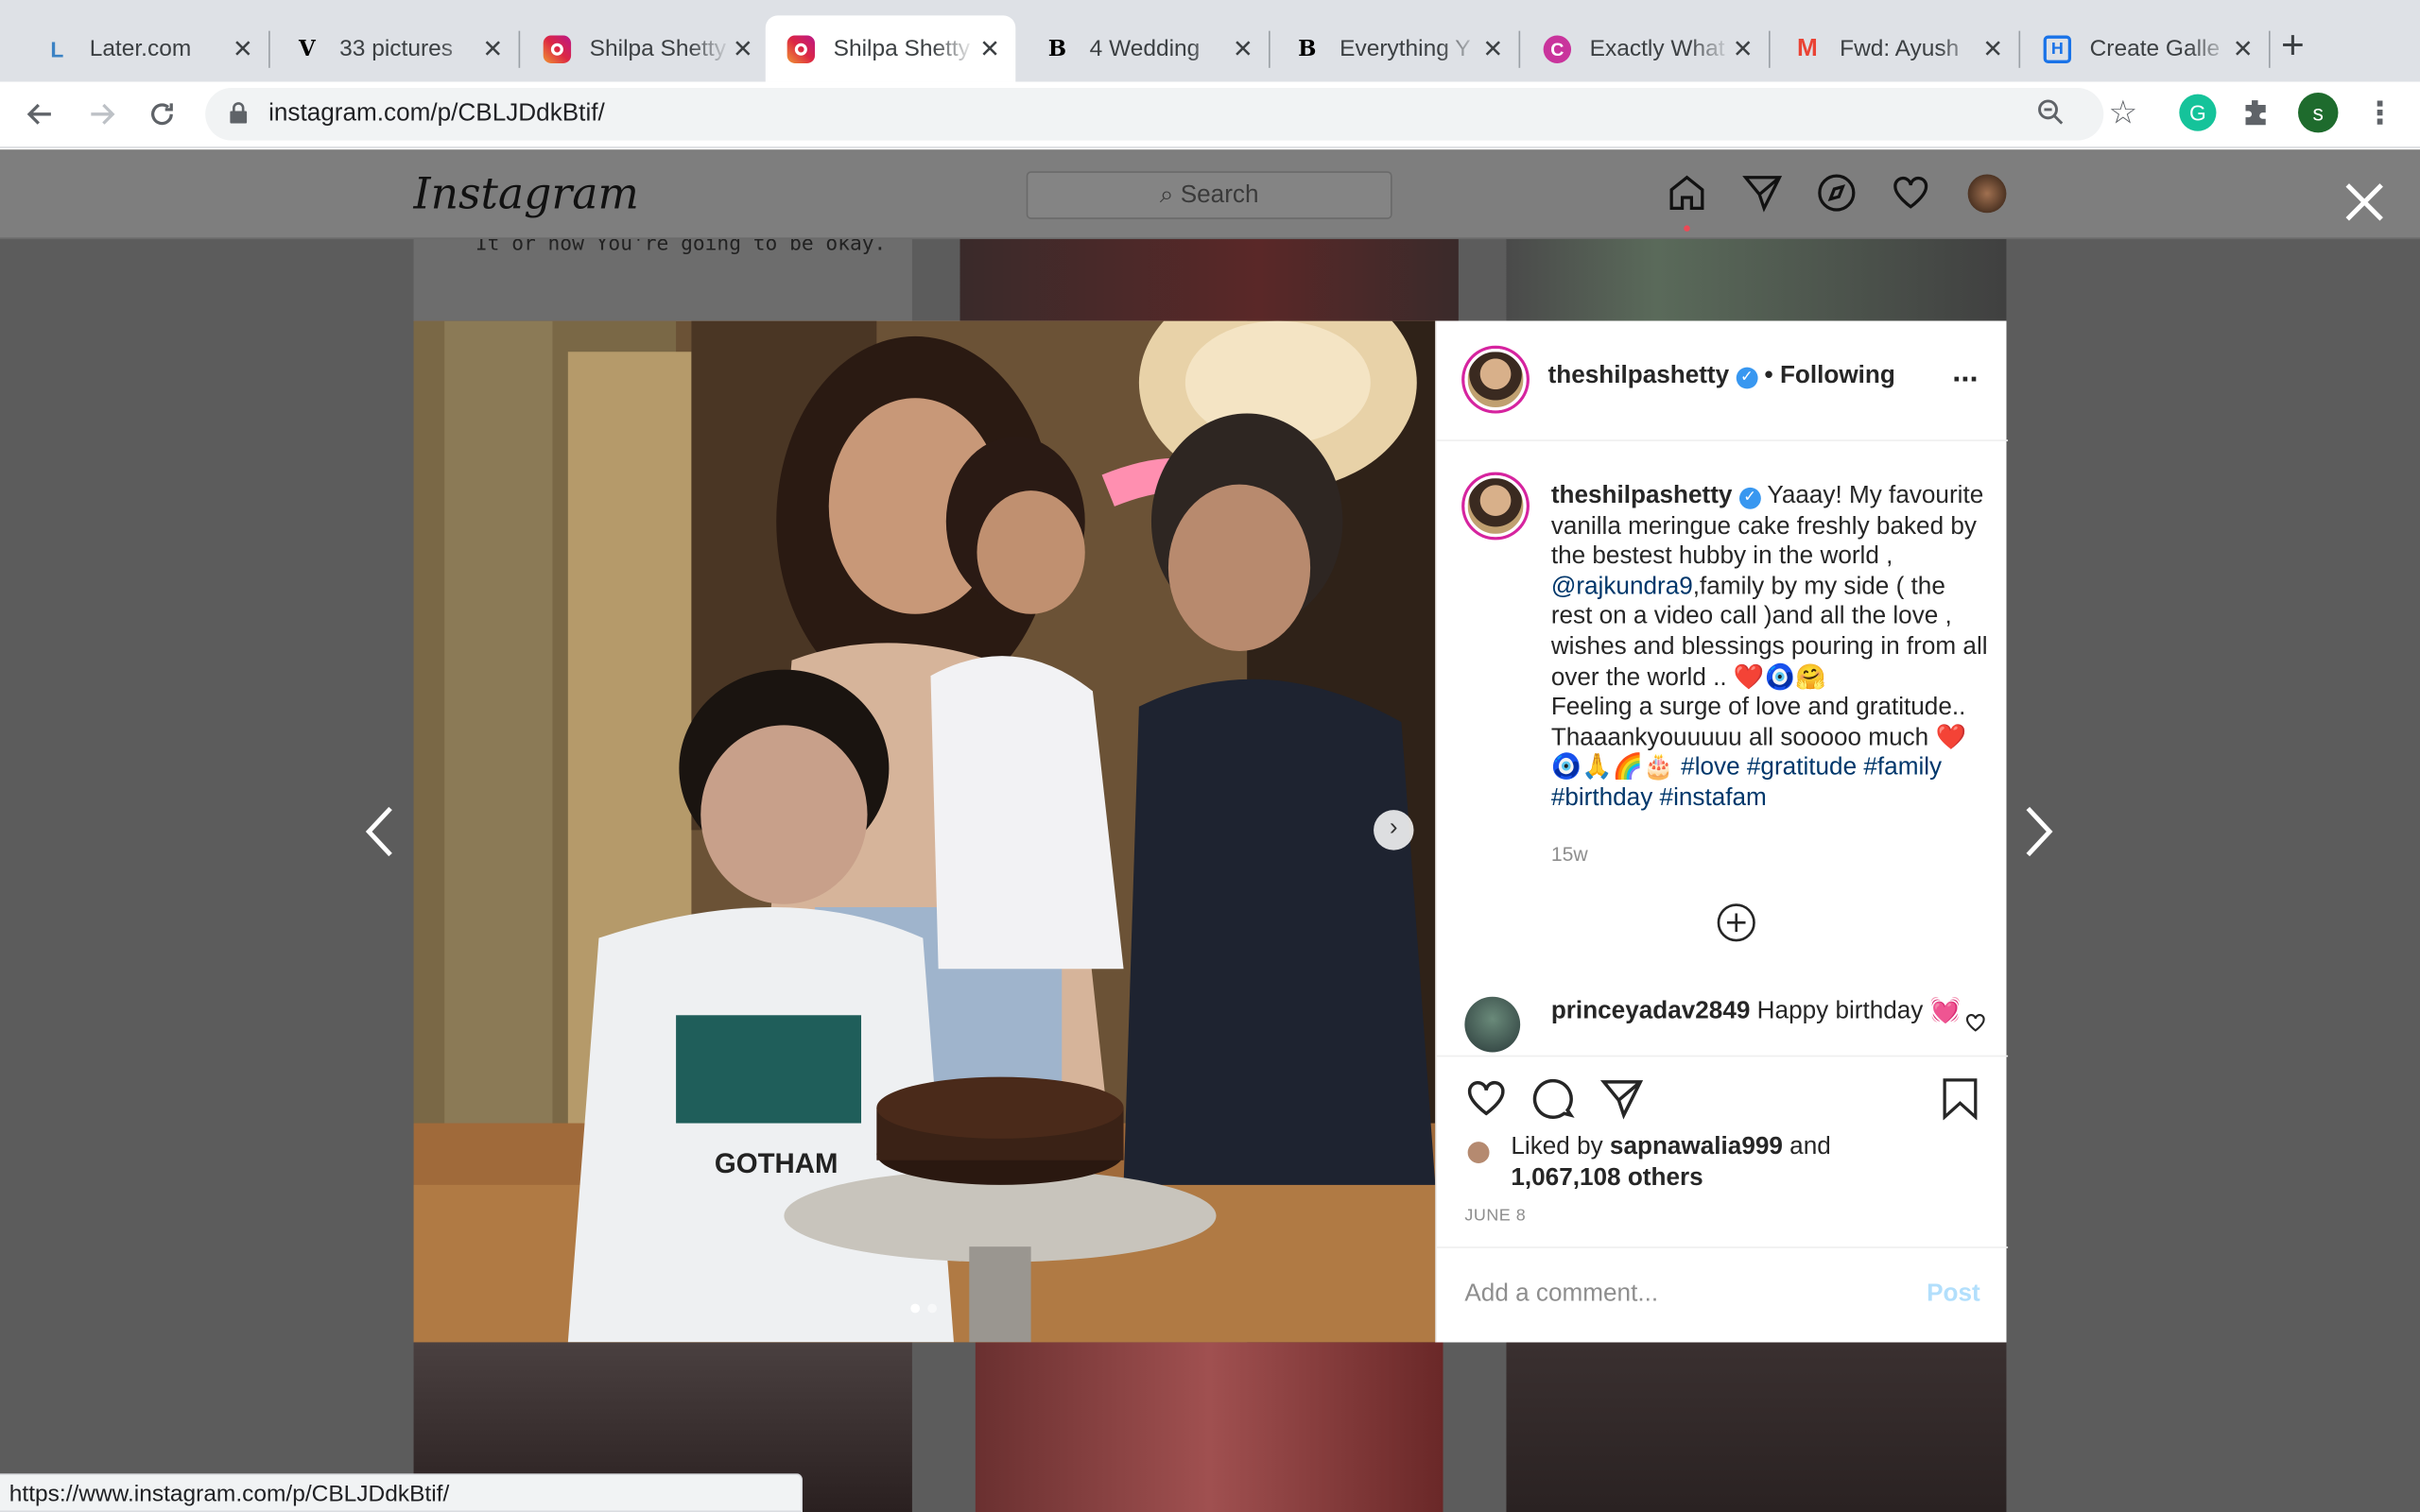 This screenshot has height=1512, width=2420. I want to click on post-date: JUNE 8, so click(1495, 1216).